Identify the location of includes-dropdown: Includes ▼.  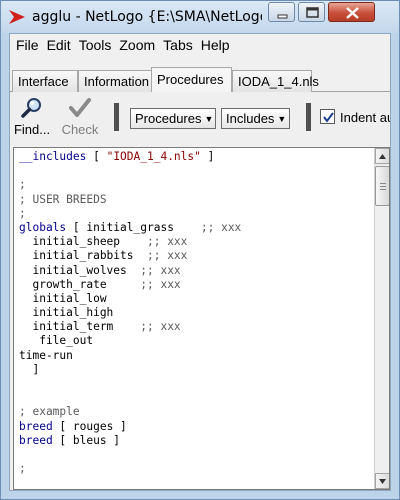
(255, 118).